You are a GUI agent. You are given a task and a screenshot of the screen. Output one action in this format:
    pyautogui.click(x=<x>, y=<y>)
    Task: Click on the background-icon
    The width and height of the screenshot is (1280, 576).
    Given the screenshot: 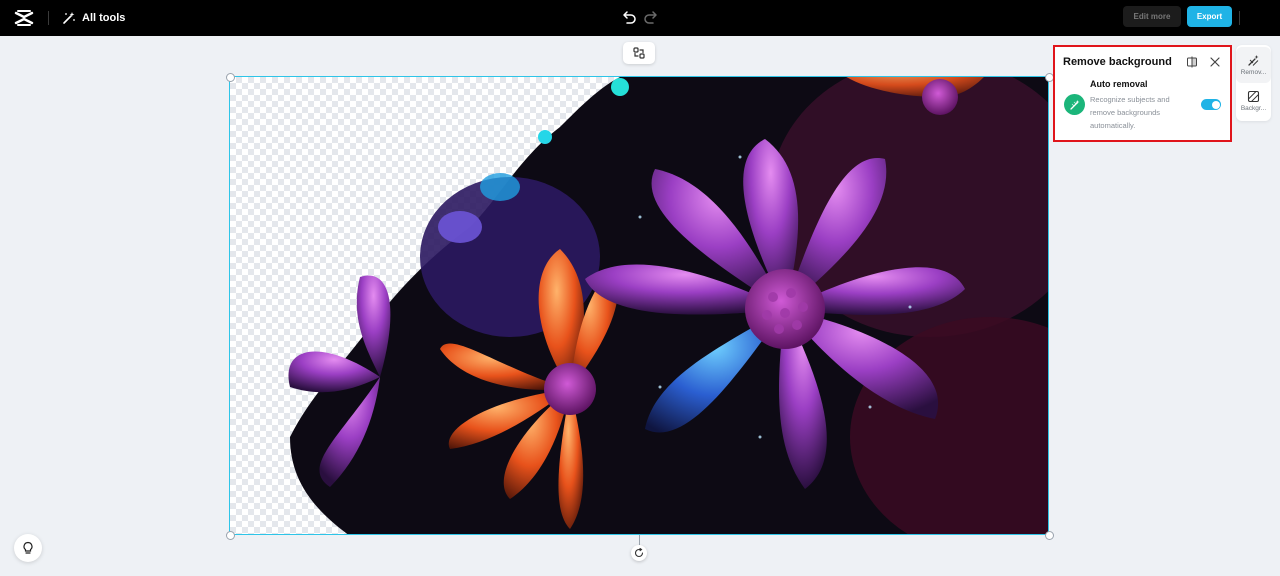 What is the action you would take?
    pyautogui.click(x=1253, y=96)
    